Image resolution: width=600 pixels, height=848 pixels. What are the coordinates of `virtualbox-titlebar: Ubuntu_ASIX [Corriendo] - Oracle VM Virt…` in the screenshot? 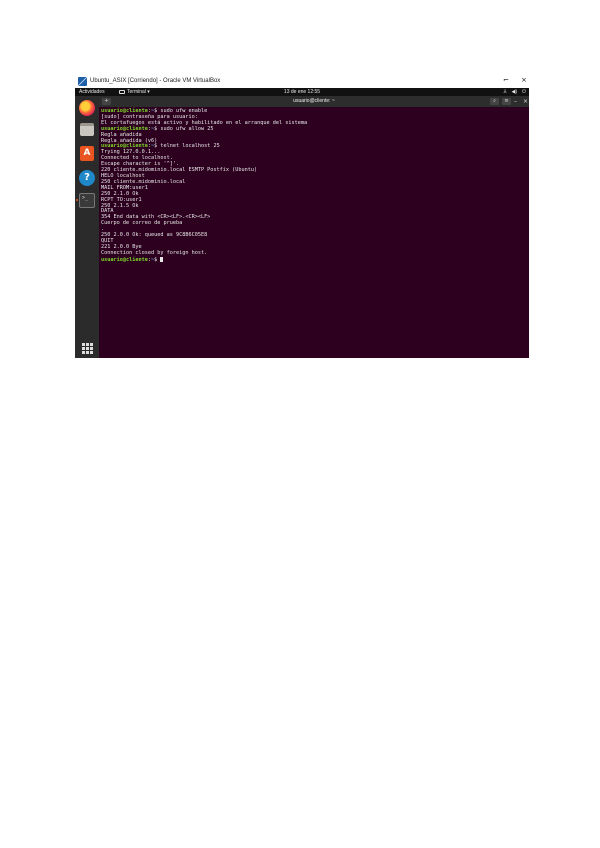 It's located at (302, 81).